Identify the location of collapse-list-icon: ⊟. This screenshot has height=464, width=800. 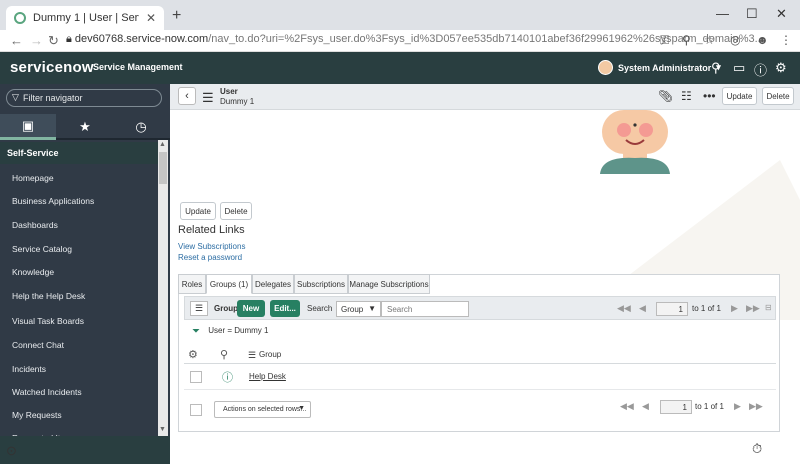
(768, 307).